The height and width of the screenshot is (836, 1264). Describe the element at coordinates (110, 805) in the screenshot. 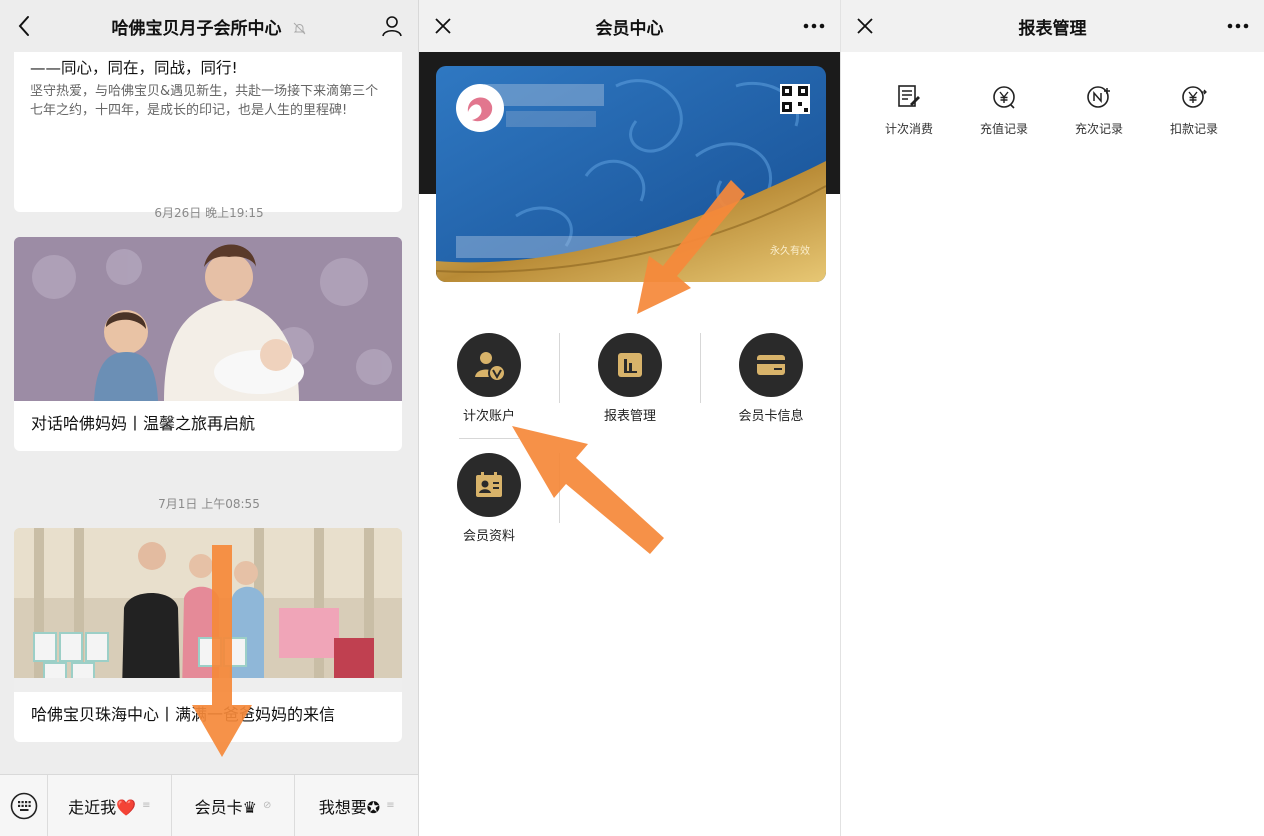

I see `menu-item-about: 走近我❤️ ≡` at that location.